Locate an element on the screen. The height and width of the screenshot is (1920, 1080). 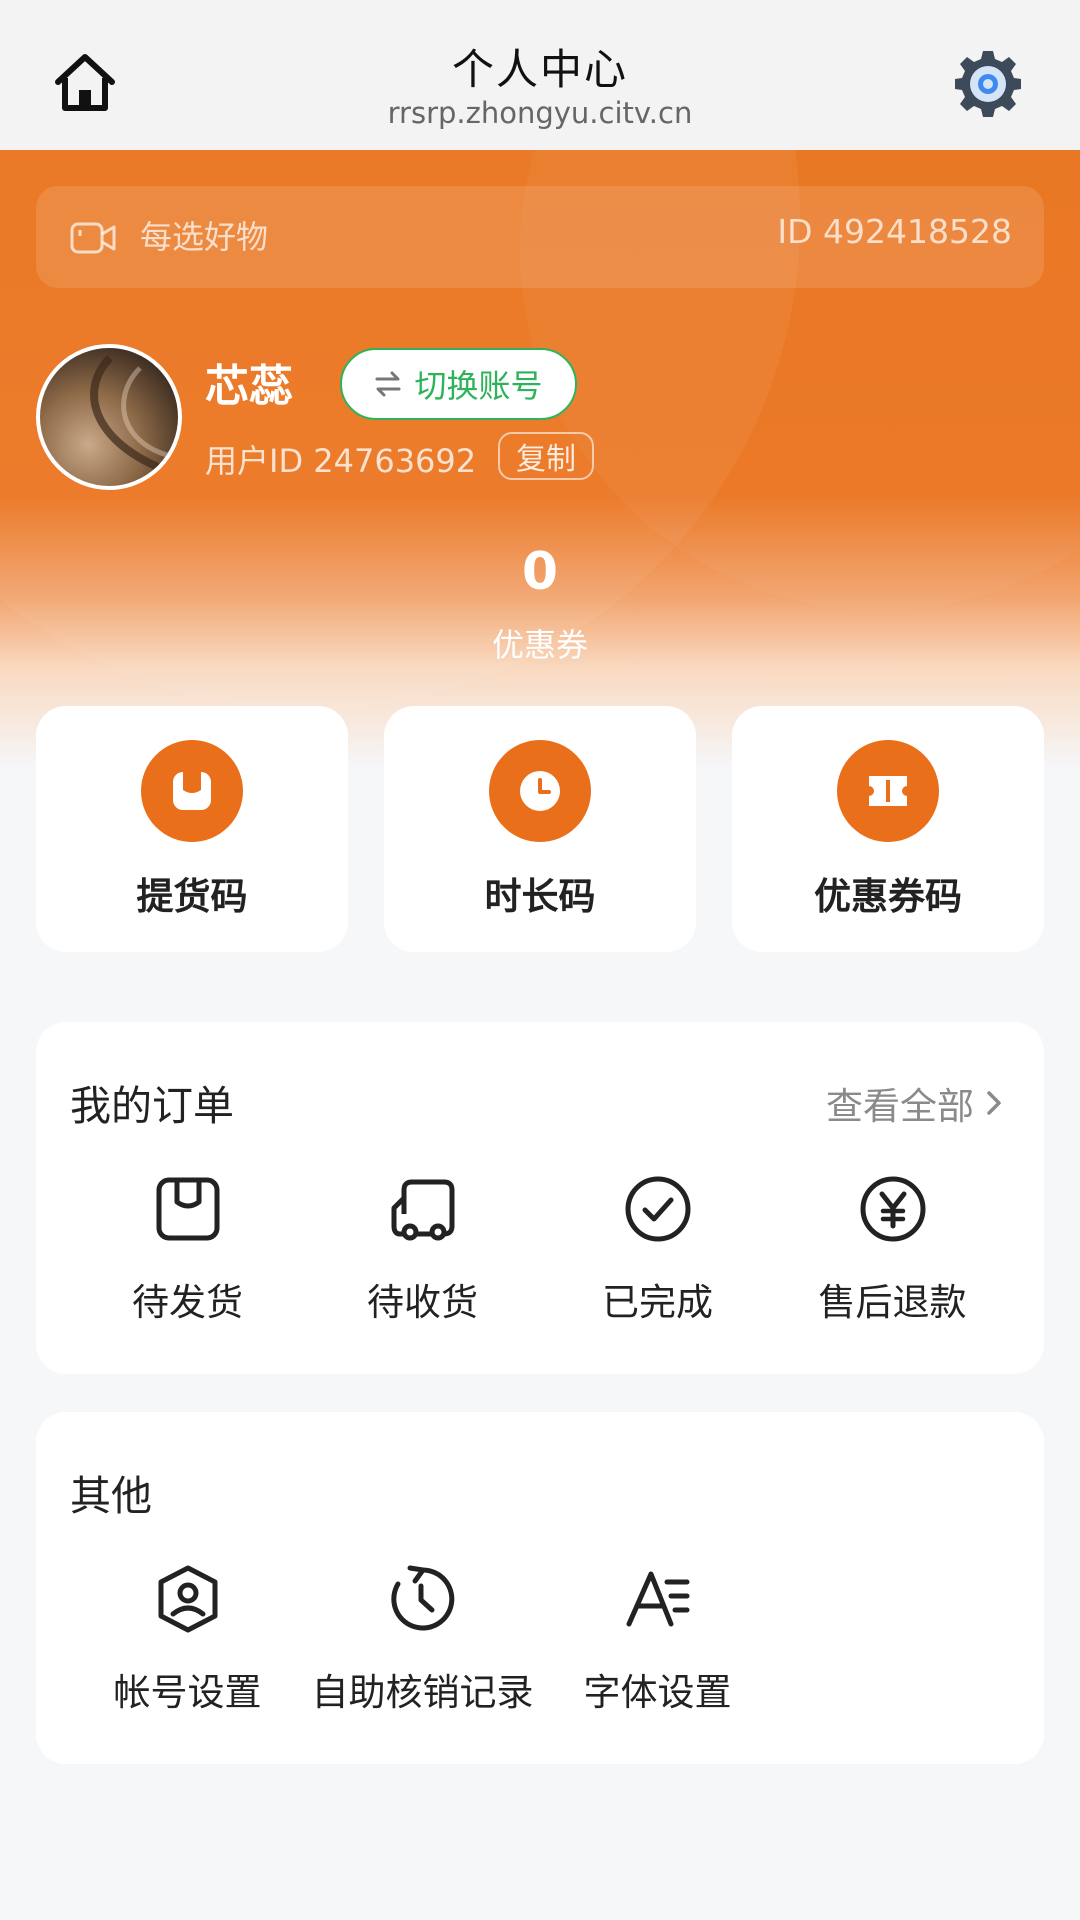
self-verification-records: 自助核销记录 is located at coordinates (422, 1640).